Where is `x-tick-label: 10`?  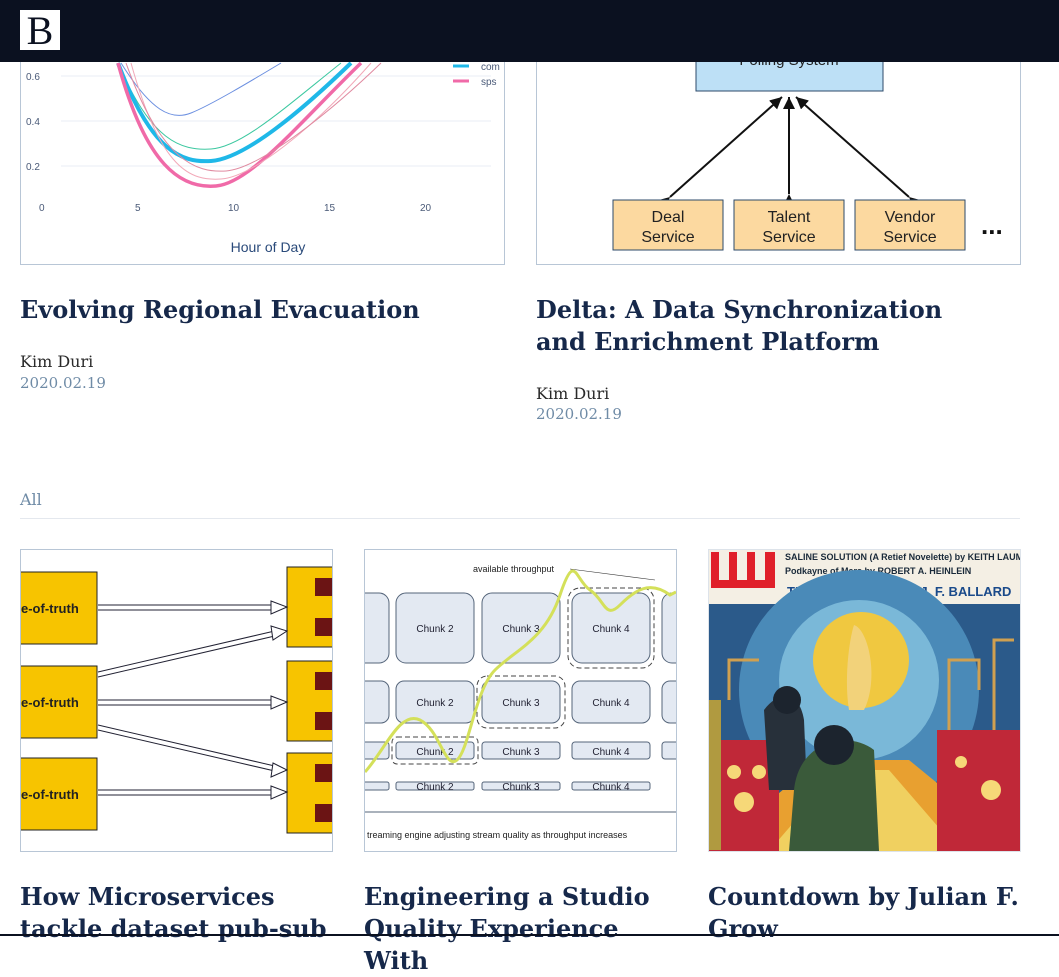
x-tick-label: 10 is located at coordinates (234, 208).